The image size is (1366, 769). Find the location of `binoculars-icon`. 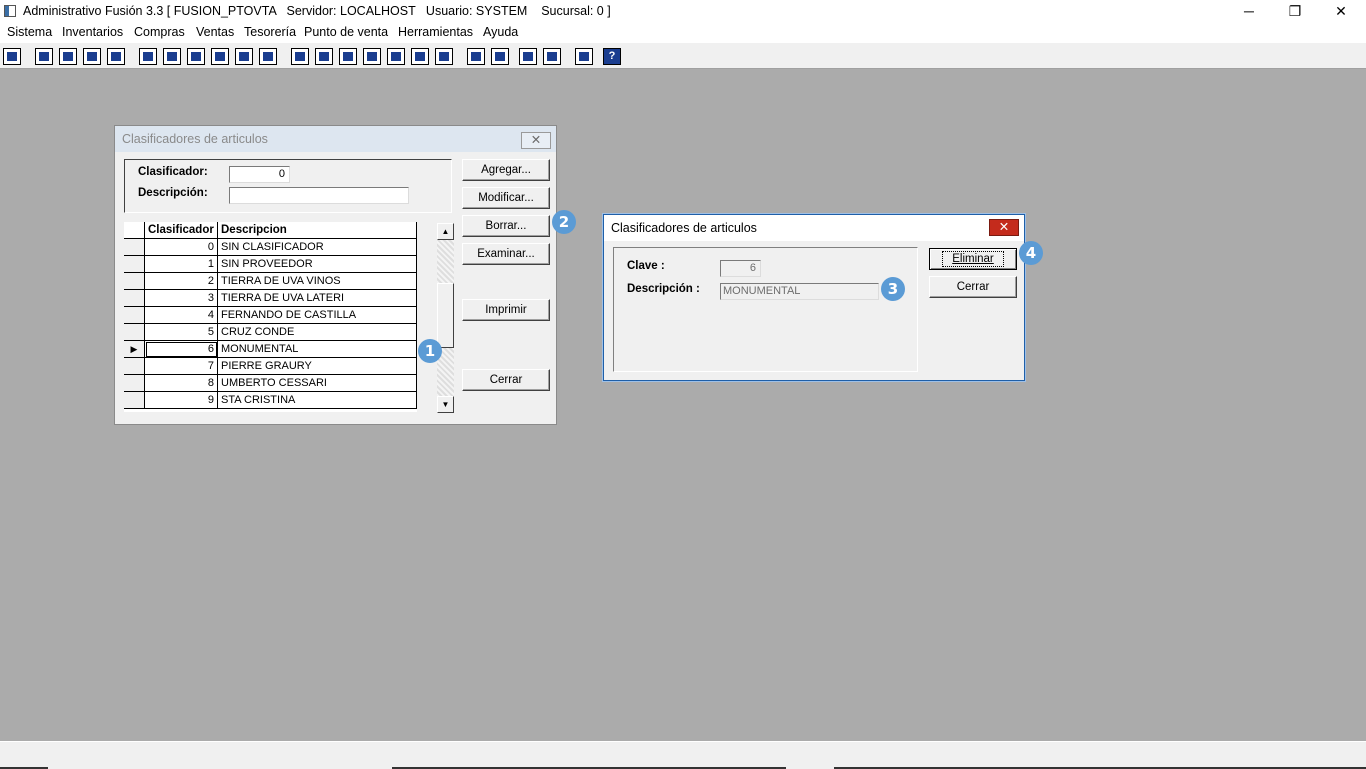

binoculars-icon is located at coordinates (300, 56).